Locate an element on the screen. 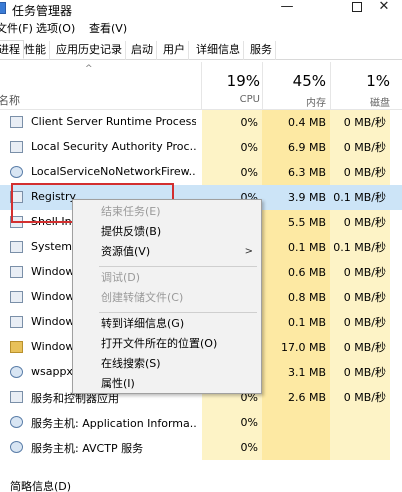 The width and height of the screenshot is (402, 492). memory-total-percent: 45% is located at coordinates (294, 81).